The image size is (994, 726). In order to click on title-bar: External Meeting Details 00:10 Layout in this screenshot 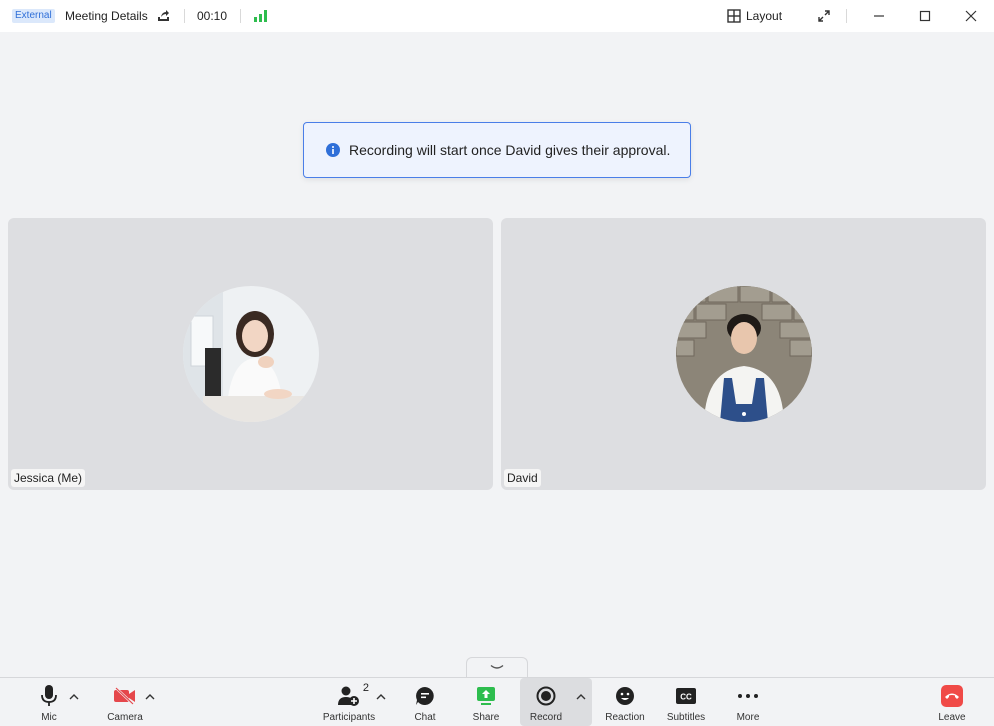, I will do `click(497, 16)`.